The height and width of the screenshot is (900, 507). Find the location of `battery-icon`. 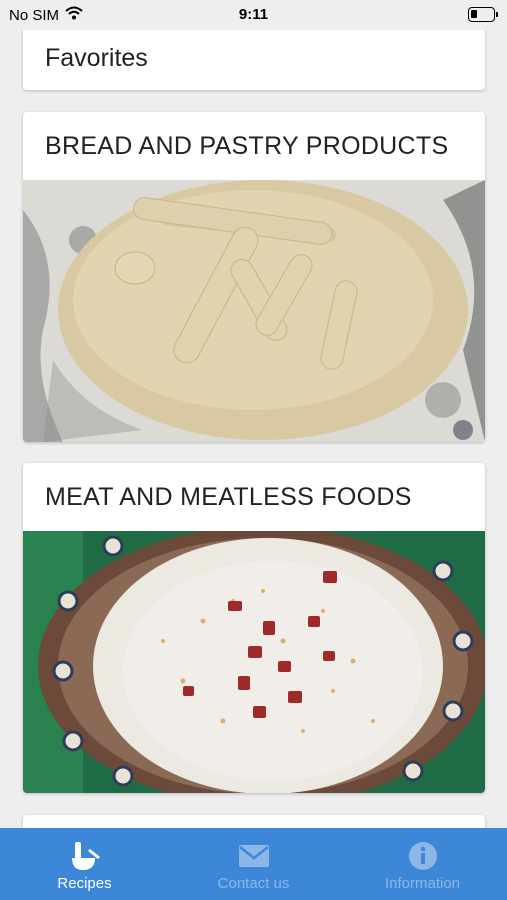

battery-icon is located at coordinates (483, 14).